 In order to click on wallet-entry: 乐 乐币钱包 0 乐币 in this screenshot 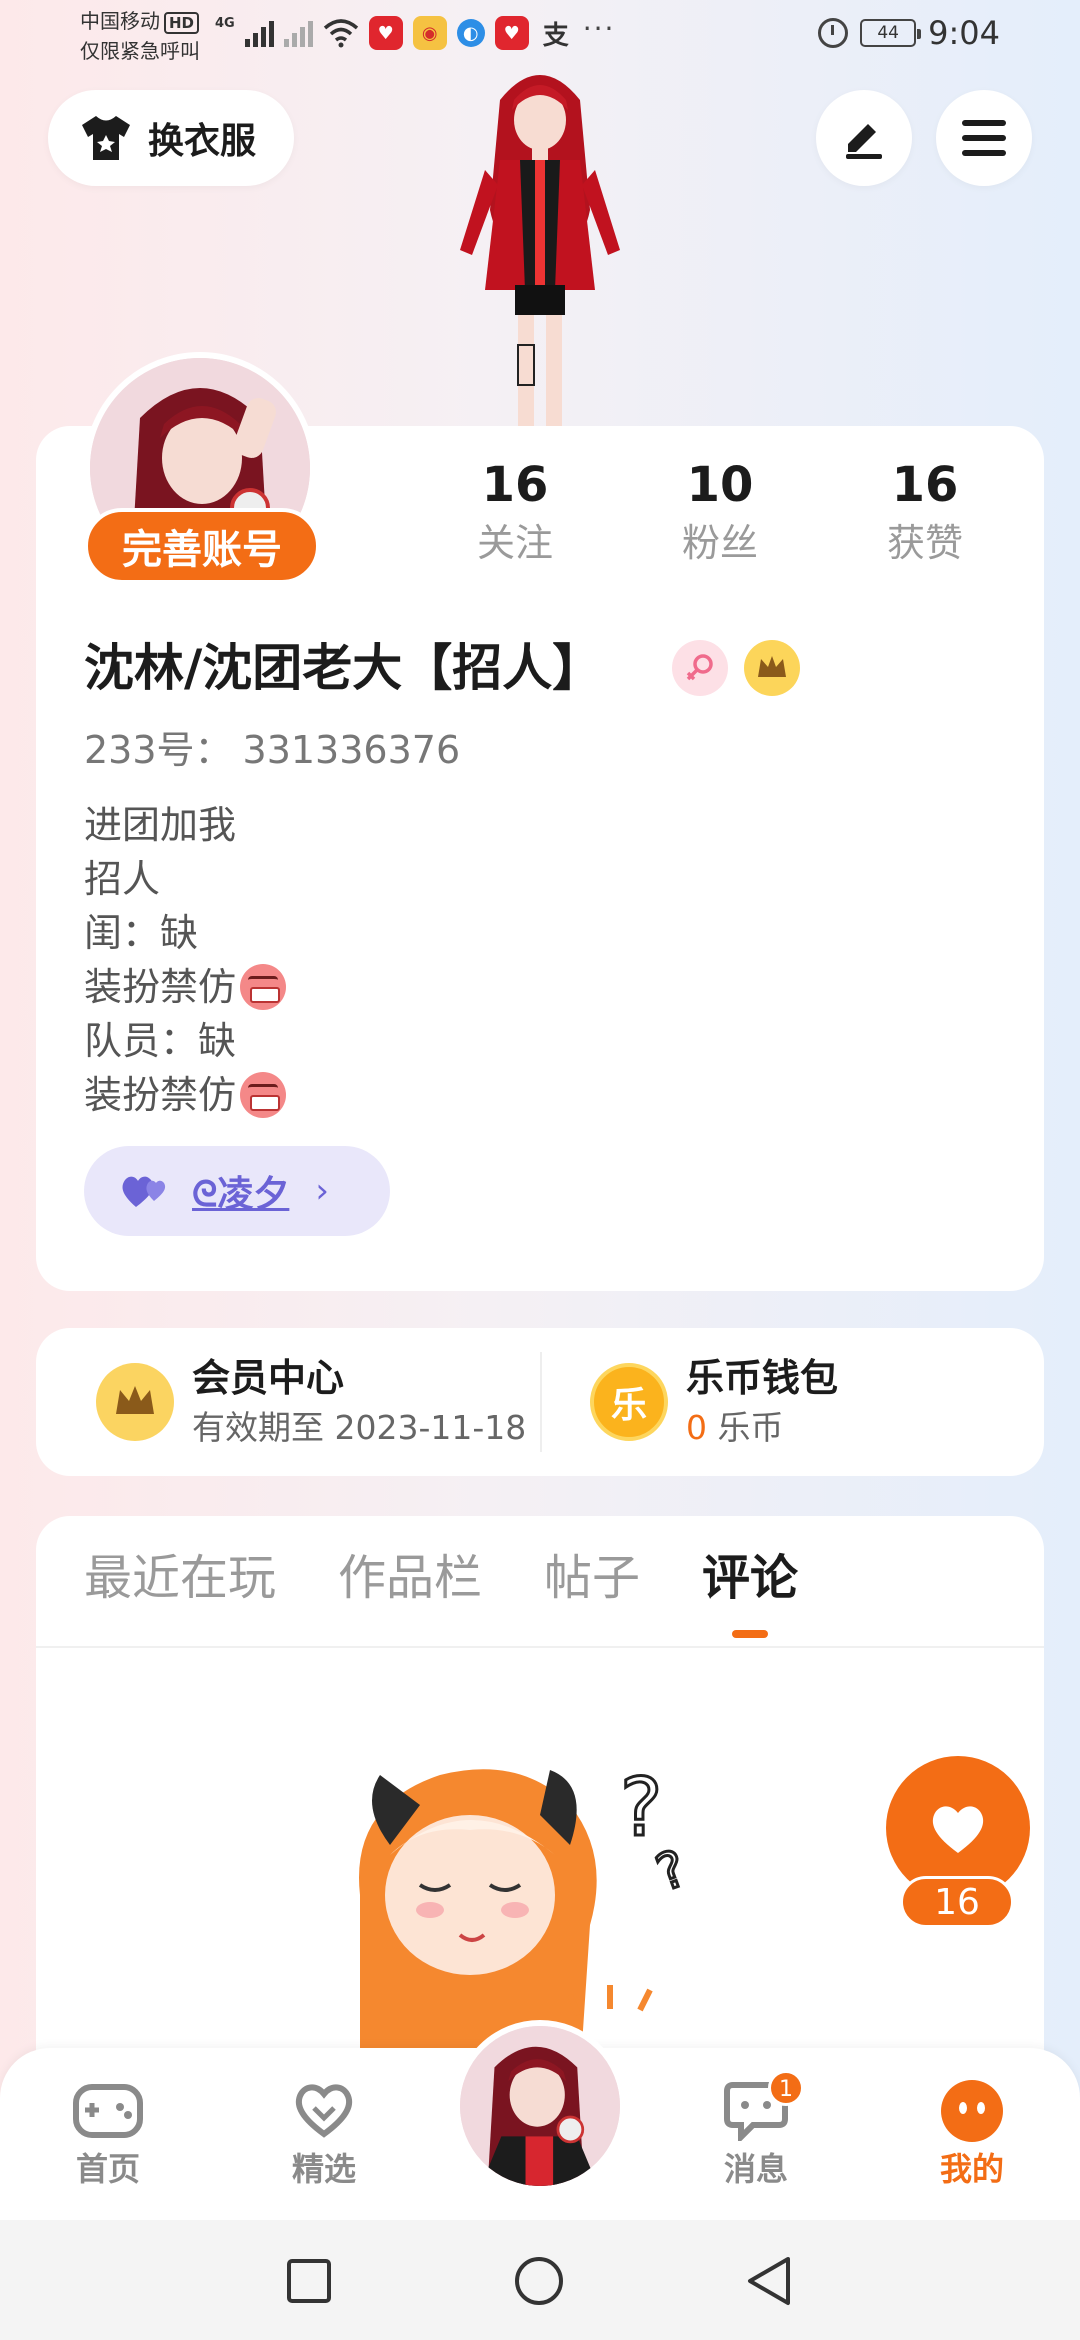, I will do `click(714, 1402)`.